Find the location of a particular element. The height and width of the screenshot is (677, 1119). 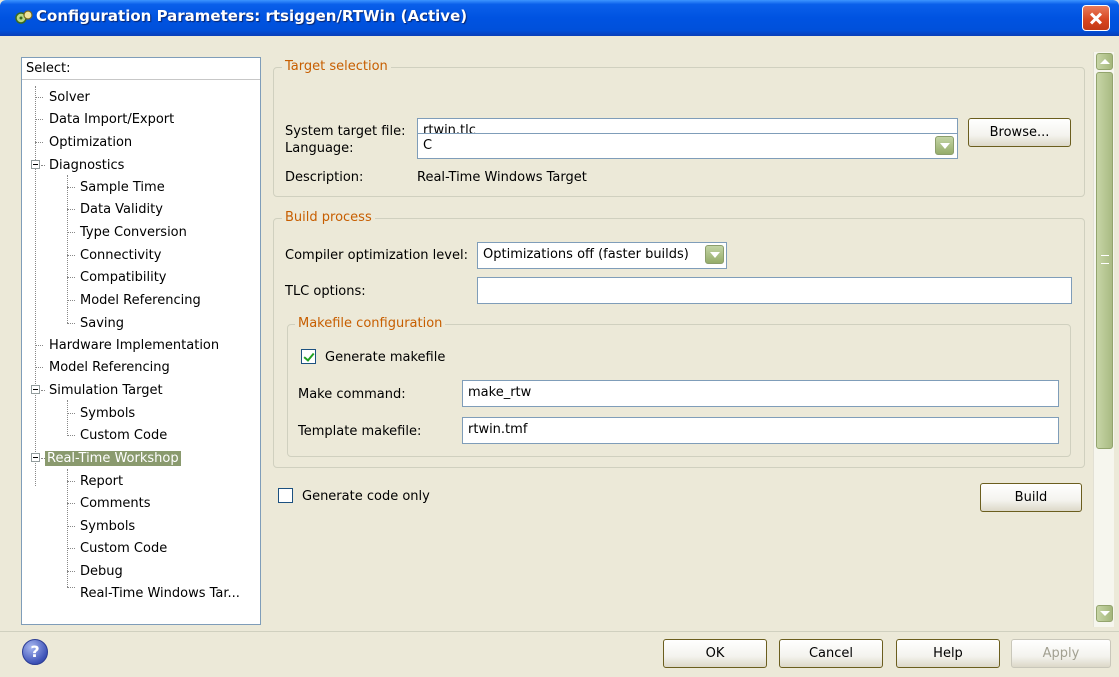

tlc-options-input is located at coordinates (774, 290).